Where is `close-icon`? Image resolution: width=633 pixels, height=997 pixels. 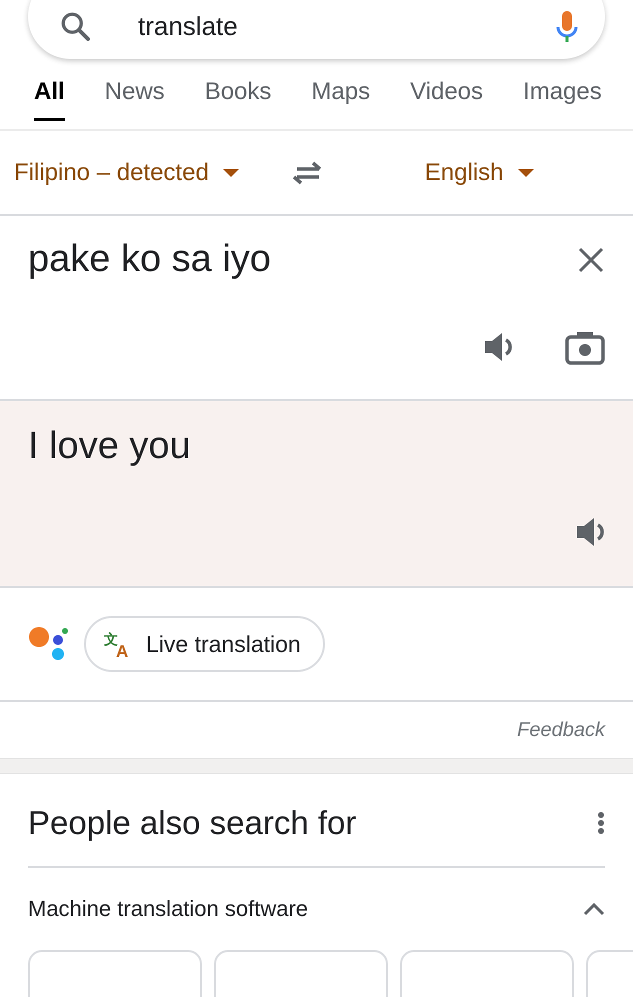
close-icon is located at coordinates (591, 260).